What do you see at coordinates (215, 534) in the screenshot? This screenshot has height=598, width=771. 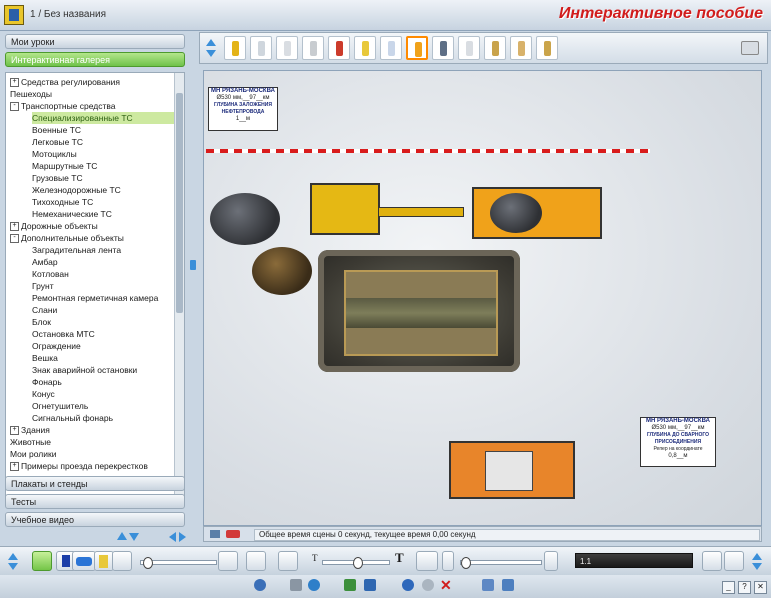 I see `timeline-play-icon` at bounding box center [215, 534].